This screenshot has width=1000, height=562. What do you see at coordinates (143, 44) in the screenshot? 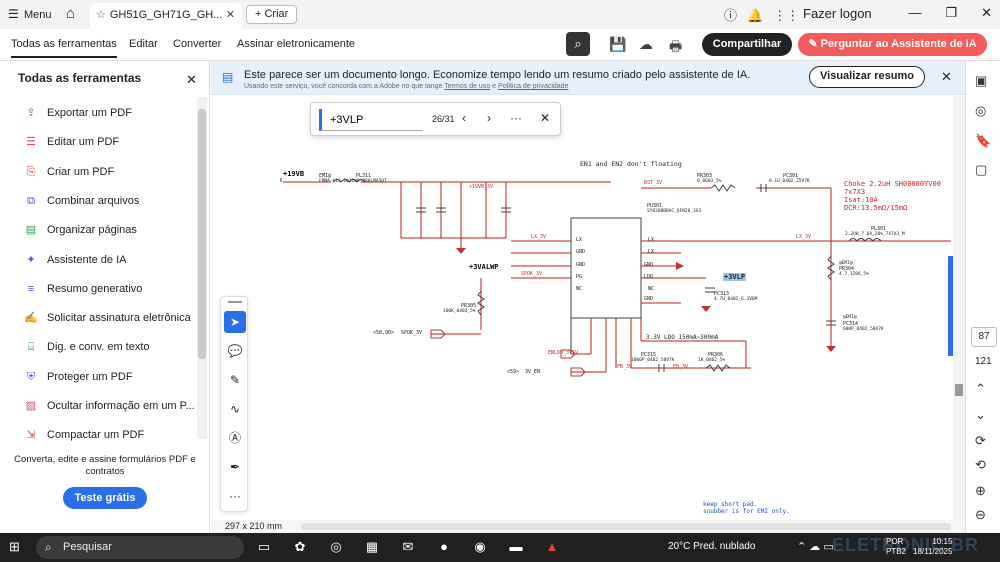
I see `menu-edit: Editar` at bounding box center [143, 44].